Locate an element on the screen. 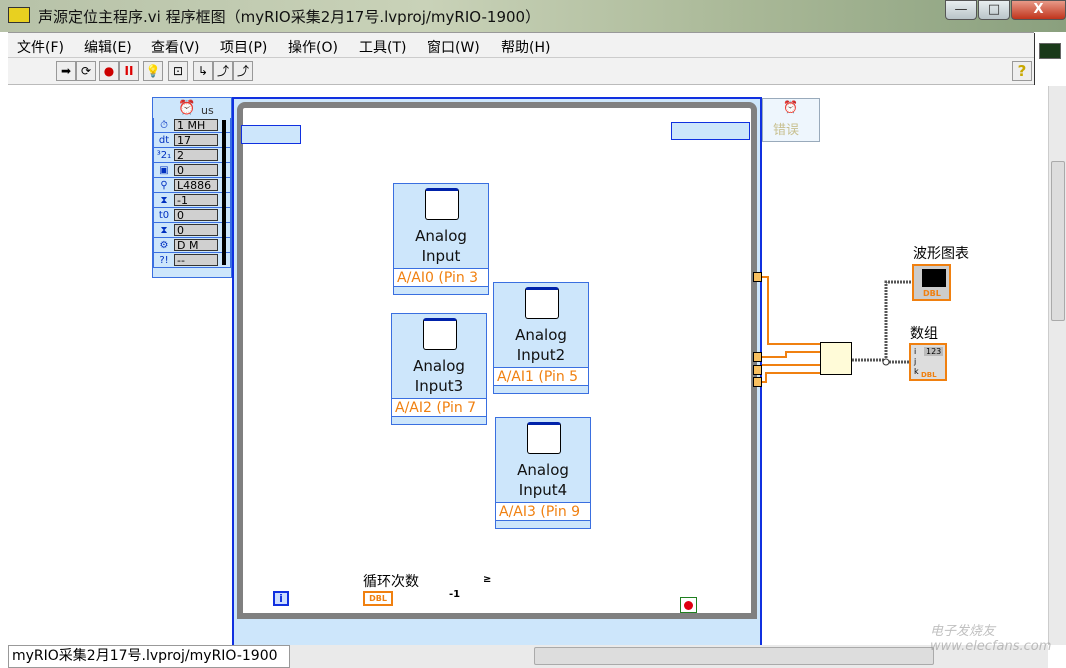 Image resolution: width=1066 pixels, height=668 pixels. block-title: Input2 is located at coordinates (541, 355).